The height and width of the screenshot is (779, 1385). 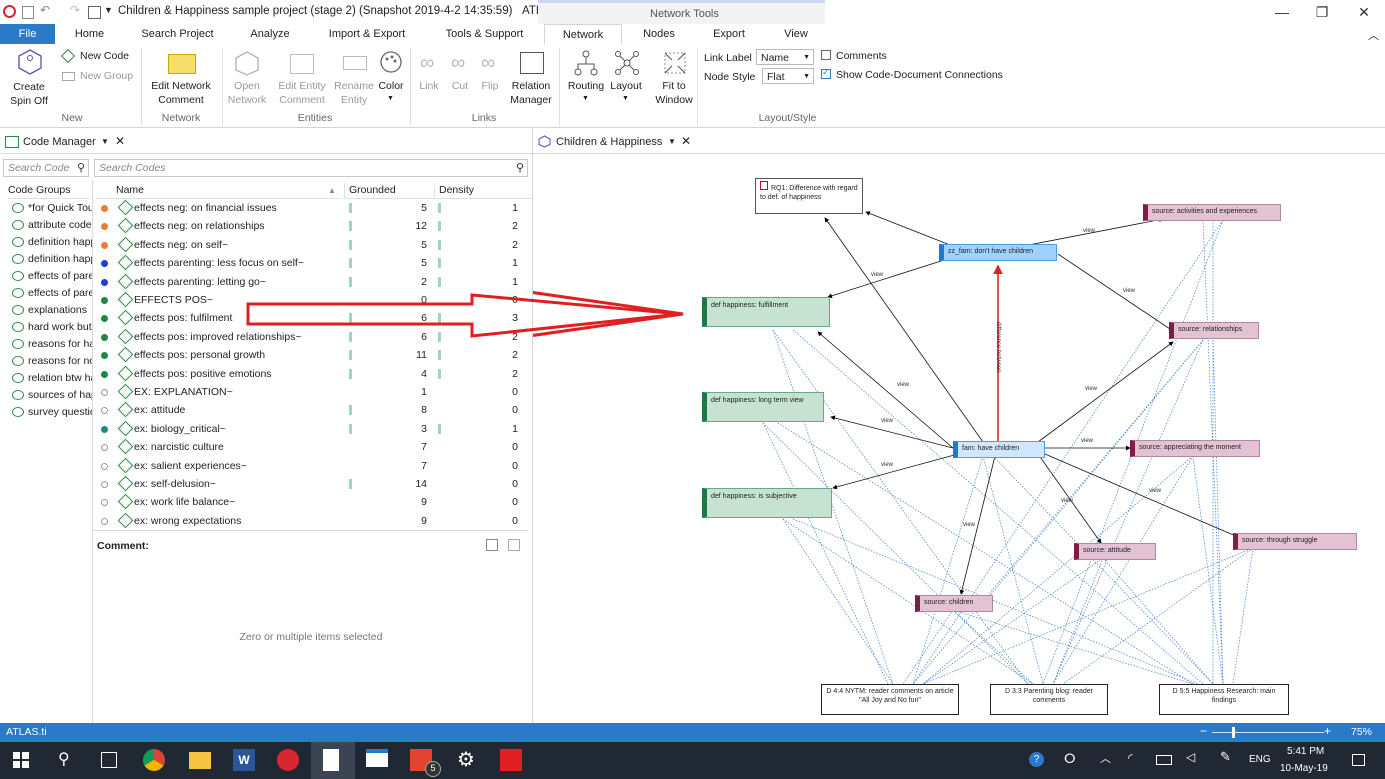 I want to click on code-node-src-activities: source: activities and experiences, so click(x=1212, y=212).